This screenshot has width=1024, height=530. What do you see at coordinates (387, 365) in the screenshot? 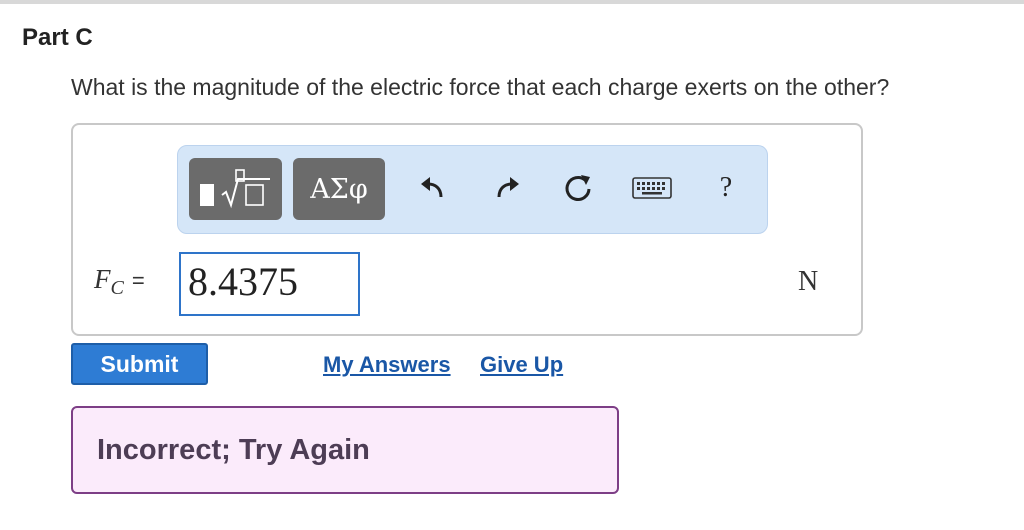
I see `my-answers-link: My Answers` at bounding box center [387, 365].